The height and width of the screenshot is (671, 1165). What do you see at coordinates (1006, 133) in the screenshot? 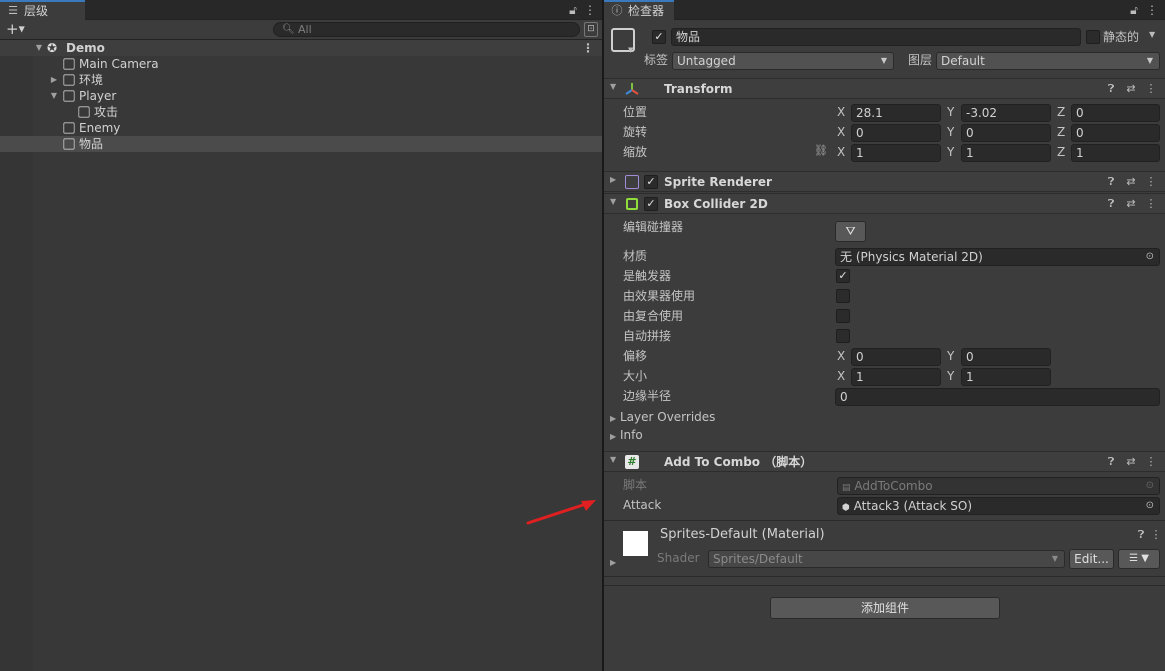
I see `rotation-y-input: 0` at bounding box center [1006, 133].